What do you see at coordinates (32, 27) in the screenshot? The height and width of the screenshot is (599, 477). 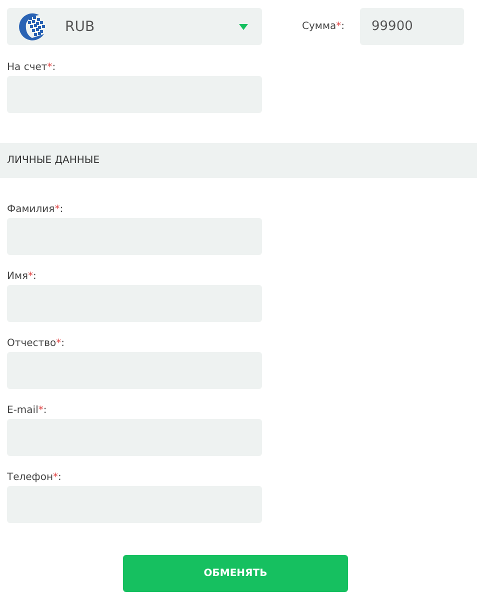 I see `globe-logo-icon` at bounding box center [32, 27].